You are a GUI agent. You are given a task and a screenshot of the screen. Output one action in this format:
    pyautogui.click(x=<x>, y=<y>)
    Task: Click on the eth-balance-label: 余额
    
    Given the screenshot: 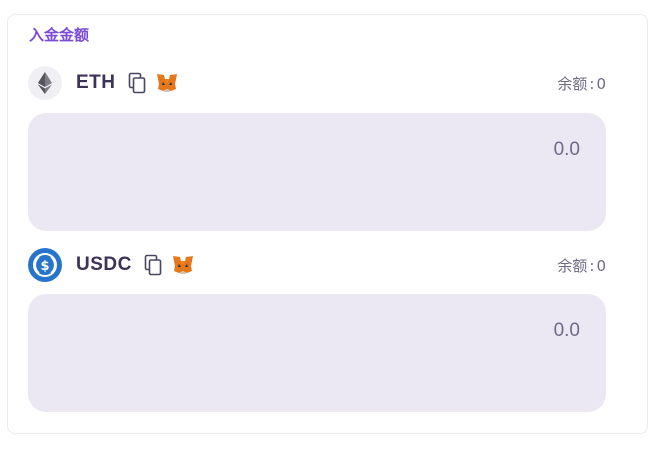 What is the action you would take?
    pyautogui.click(x=572, y=83)
    